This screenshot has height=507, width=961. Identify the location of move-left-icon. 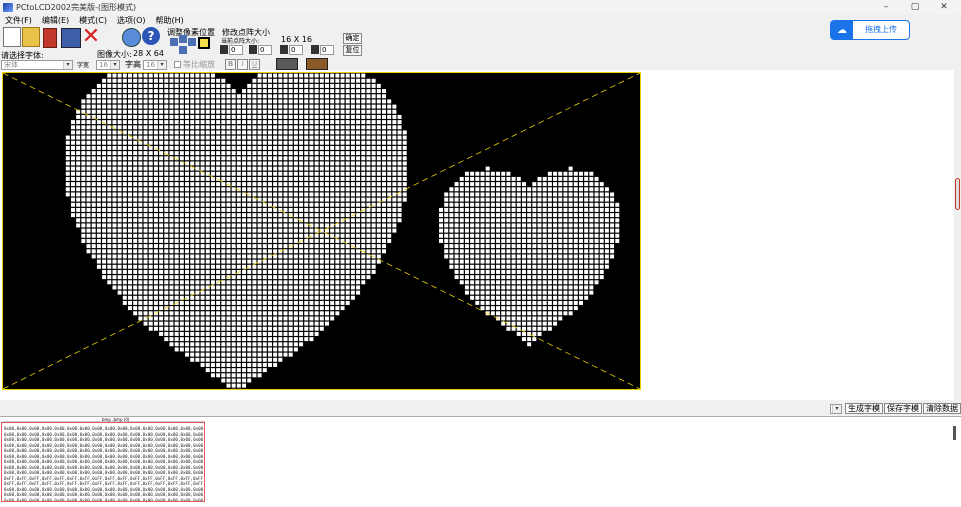
(174, 42).